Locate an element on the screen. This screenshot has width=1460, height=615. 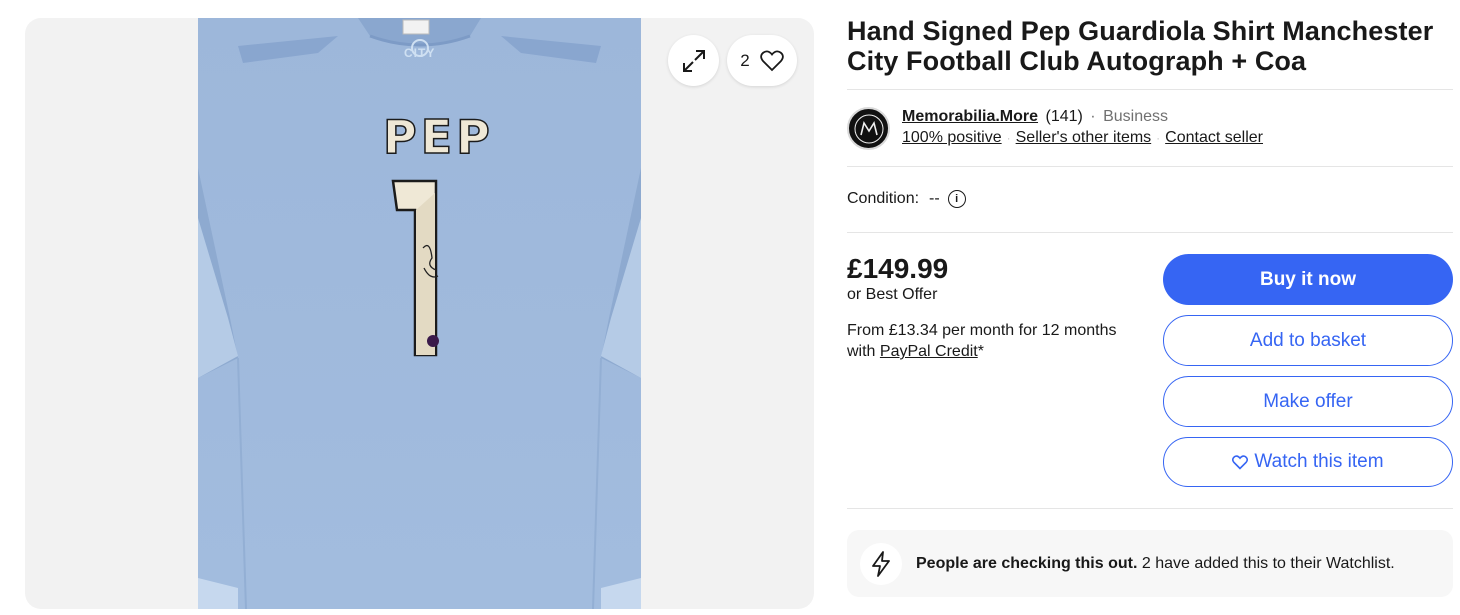
expand-gallery-button is located at coordinates (693, 60).